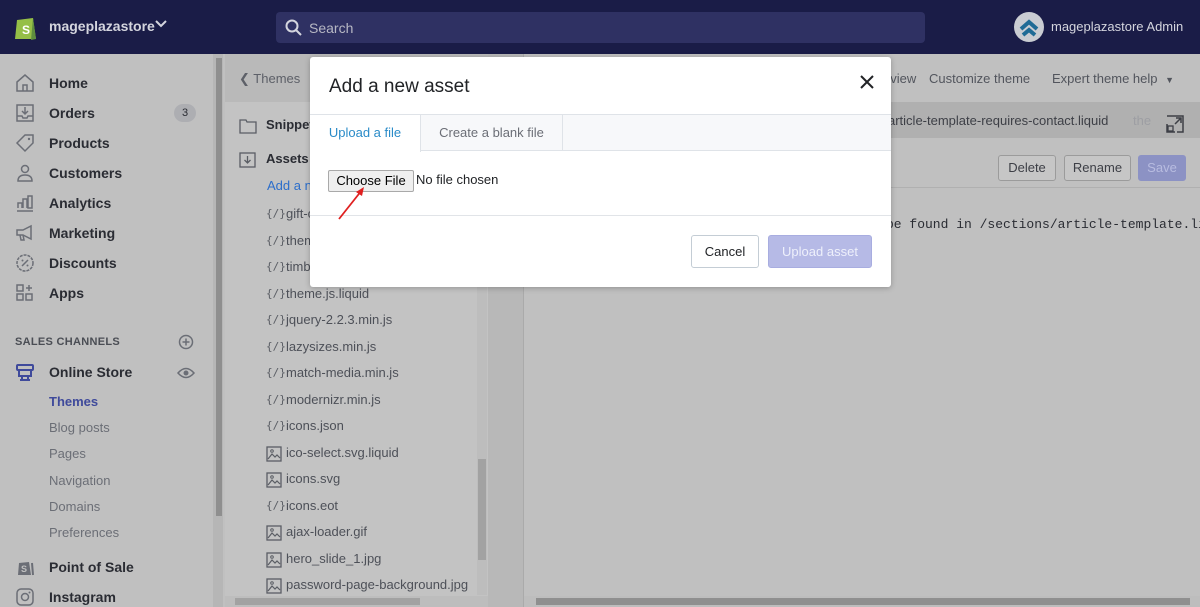 This screenshot has width=1200, height=607. I want to click on files-horizontal-scrollbar-thumb, so click(327, 601).